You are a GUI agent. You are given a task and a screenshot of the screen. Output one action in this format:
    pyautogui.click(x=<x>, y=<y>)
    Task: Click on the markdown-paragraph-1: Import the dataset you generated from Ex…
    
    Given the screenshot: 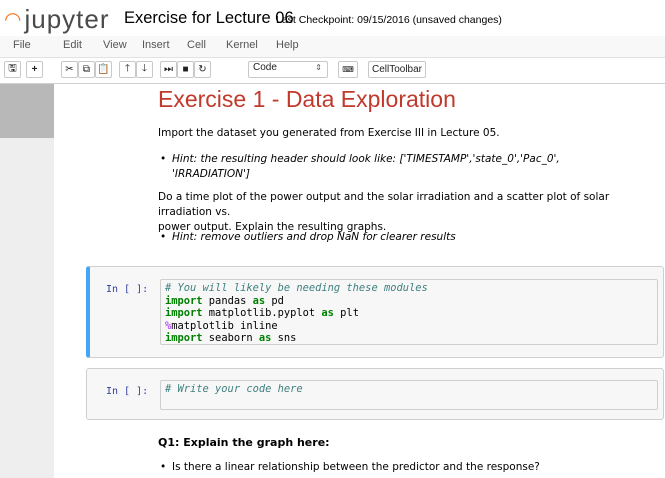 What is the action you would take?
    pyautogui.click(x=329, y=133)
    